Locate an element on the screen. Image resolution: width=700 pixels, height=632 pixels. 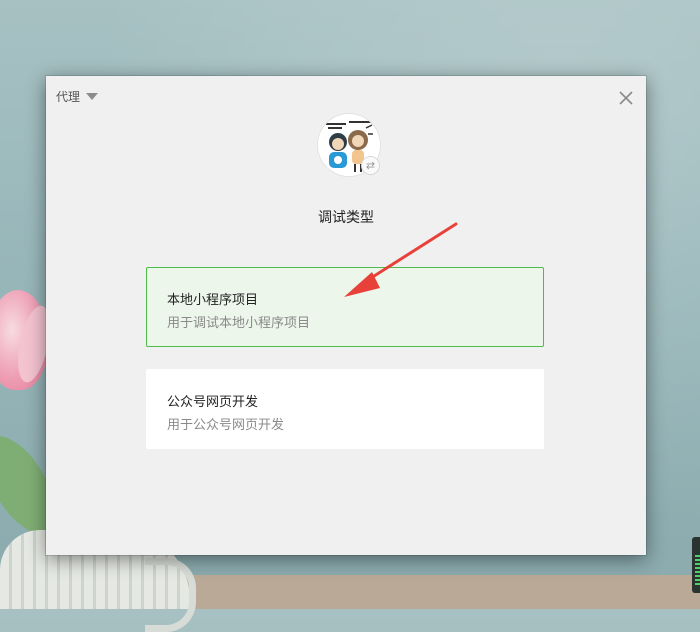
proxy-label: 代理 is located at coordinates (68, 97).